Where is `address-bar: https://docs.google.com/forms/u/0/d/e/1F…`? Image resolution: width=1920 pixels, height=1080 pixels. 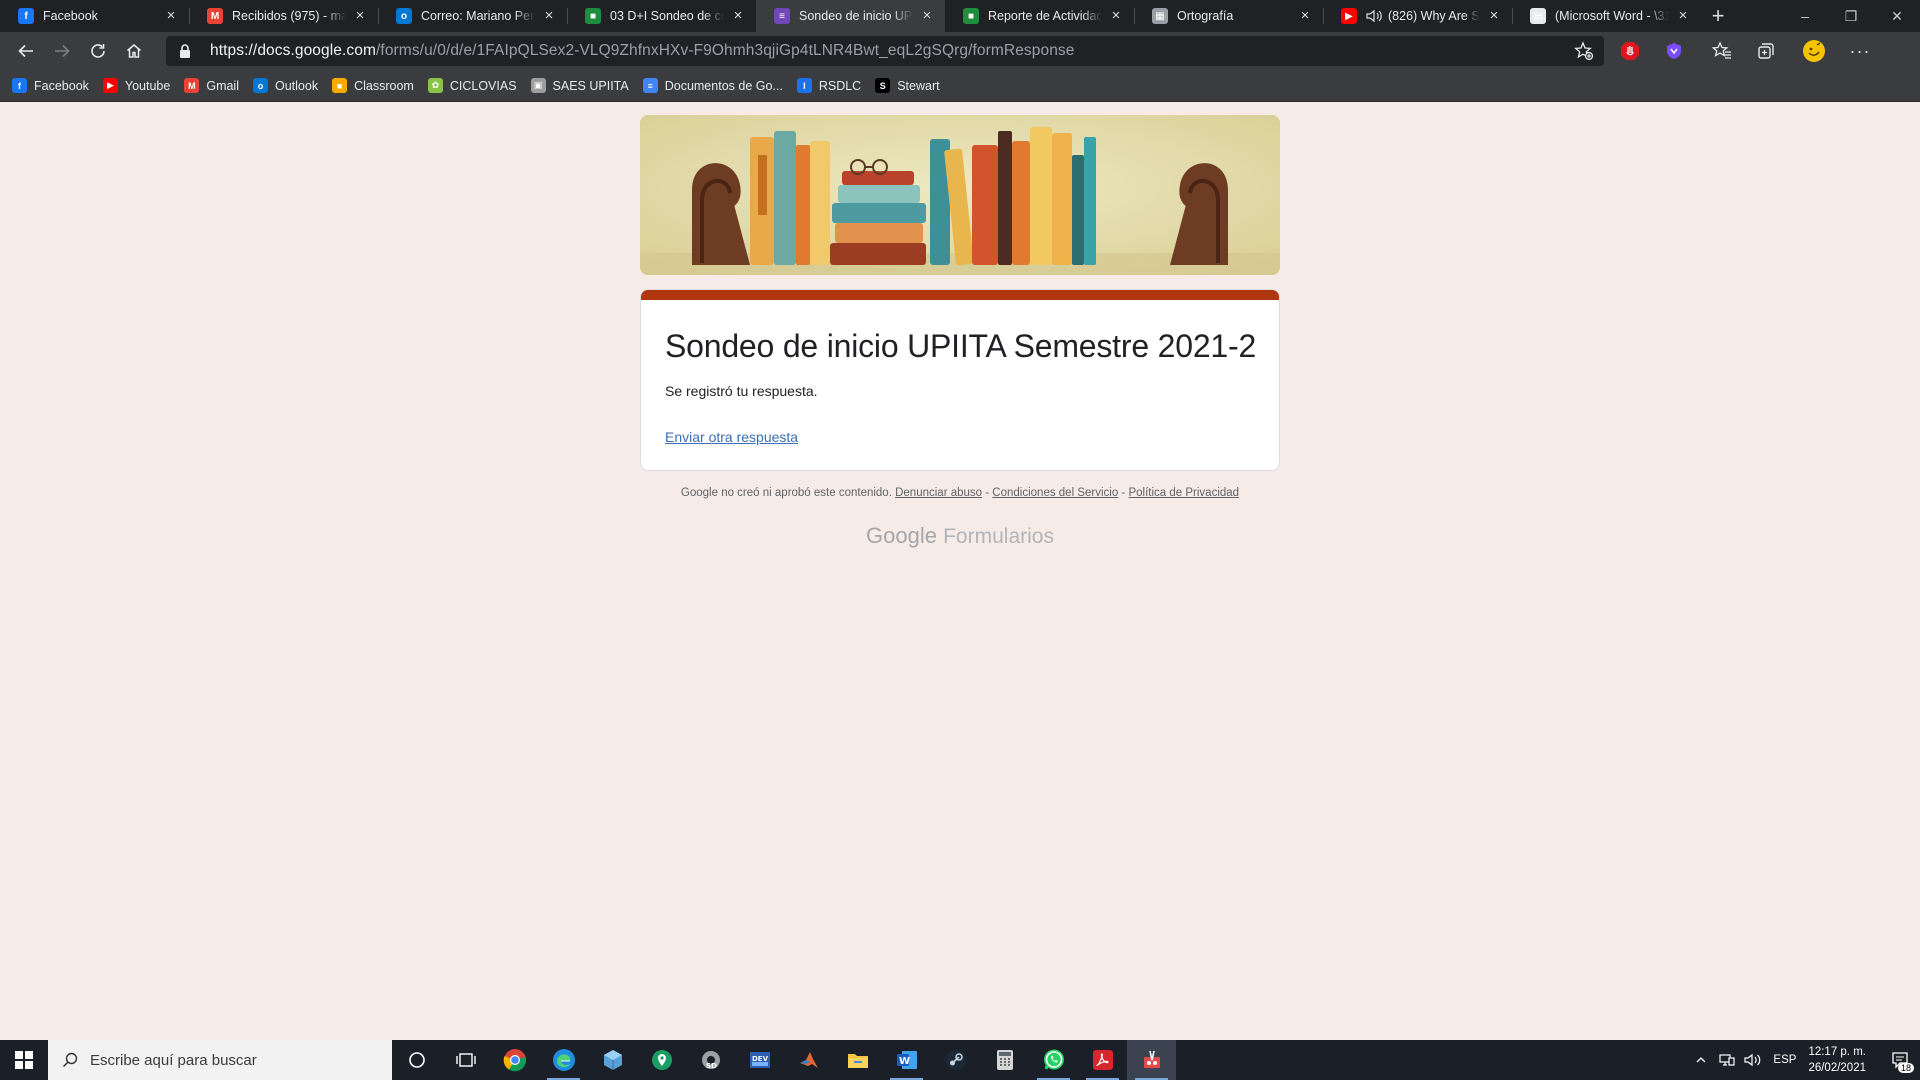
address-bar: https://docs.google.com/forms/u/0/d/e/1F… is located at coordinates (885, 51).